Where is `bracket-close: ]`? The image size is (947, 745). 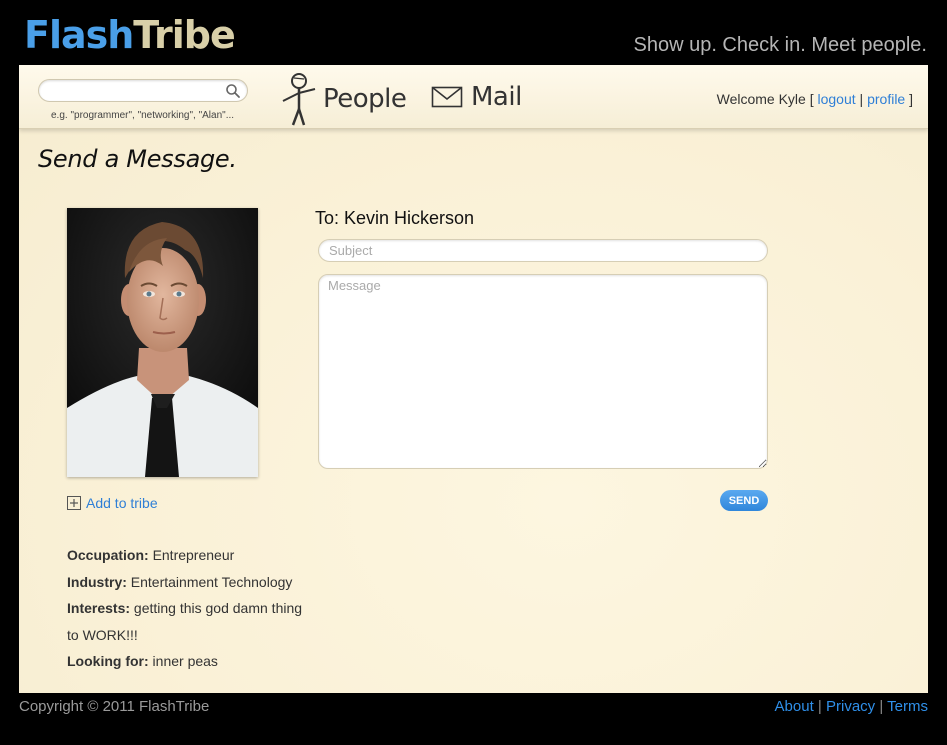 bracket-close: ] is located at coordinates (911, 99).